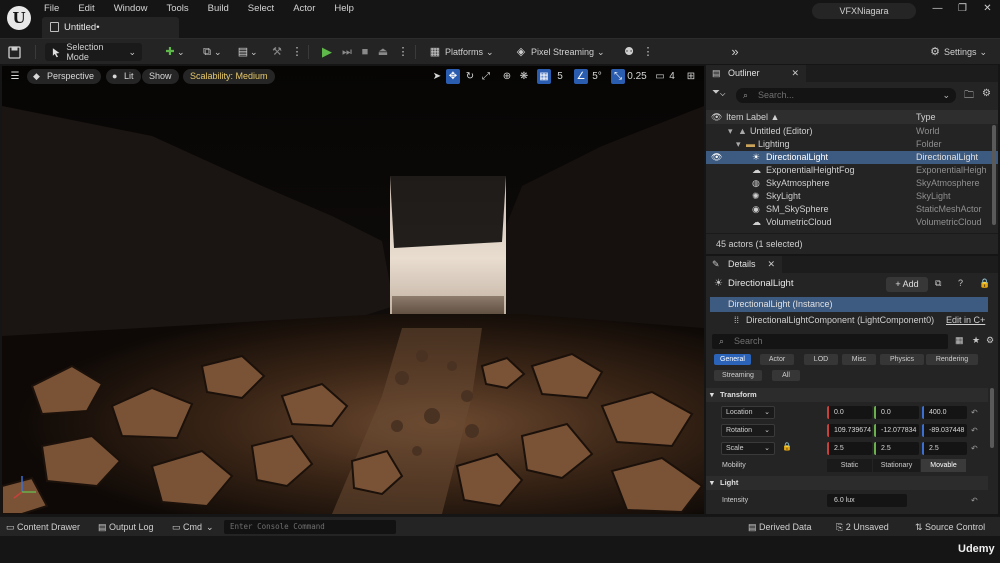  Describe the element at coordinates (957, 52) in the screenshot. I see `settings-dropdown: ⚙ Settings ⌄` at that location.